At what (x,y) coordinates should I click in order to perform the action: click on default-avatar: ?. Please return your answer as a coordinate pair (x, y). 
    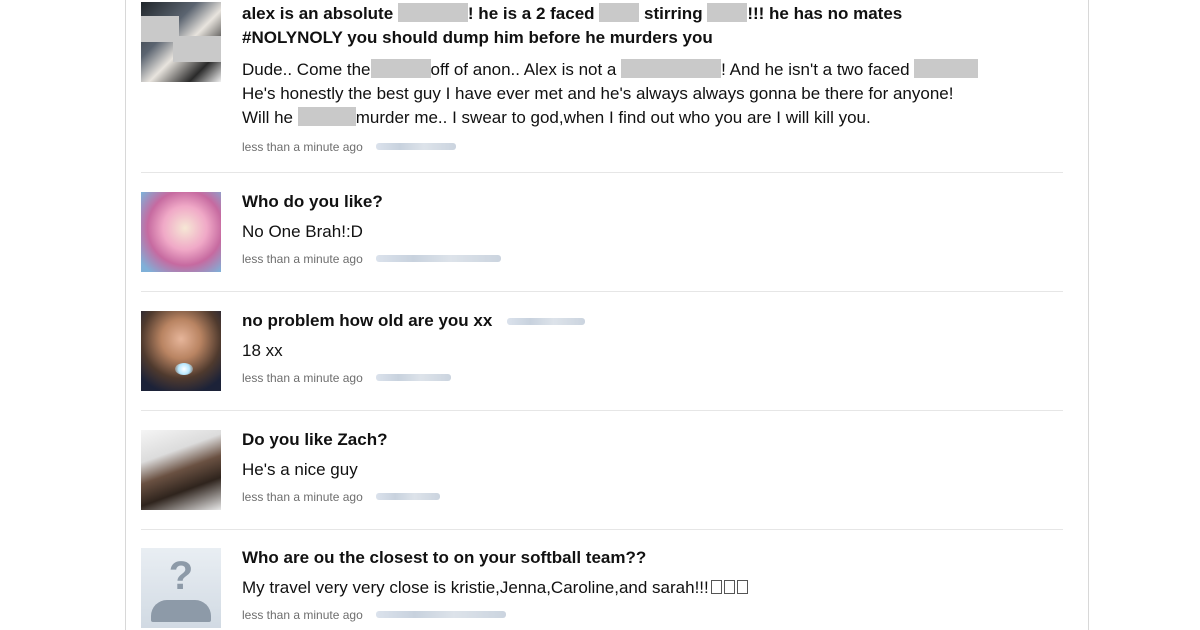
    Looking at the image, I should click on (181, 588).